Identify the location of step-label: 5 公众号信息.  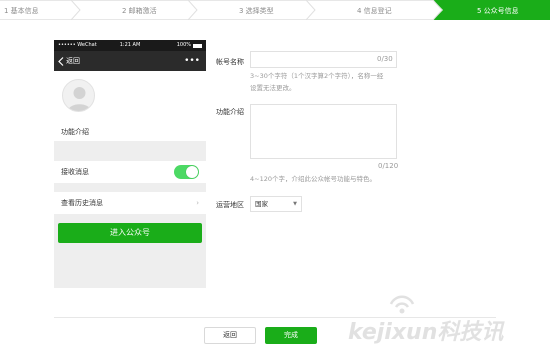
(498, 11).